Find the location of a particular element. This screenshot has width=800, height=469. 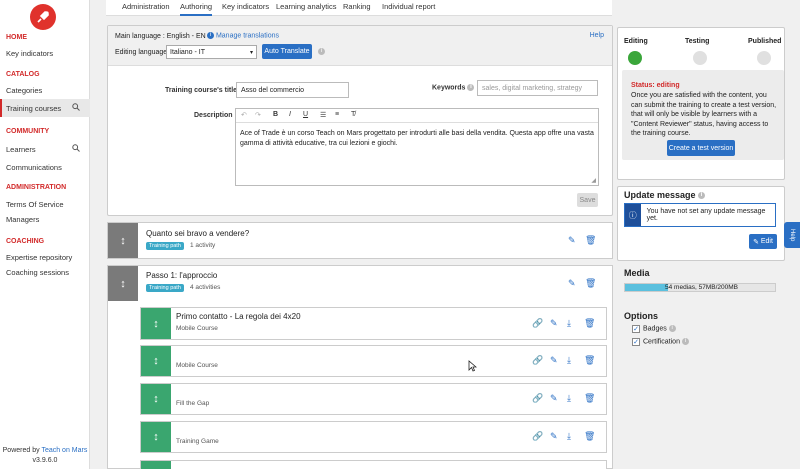

options-title: Options is located at coordinates (641, 316).